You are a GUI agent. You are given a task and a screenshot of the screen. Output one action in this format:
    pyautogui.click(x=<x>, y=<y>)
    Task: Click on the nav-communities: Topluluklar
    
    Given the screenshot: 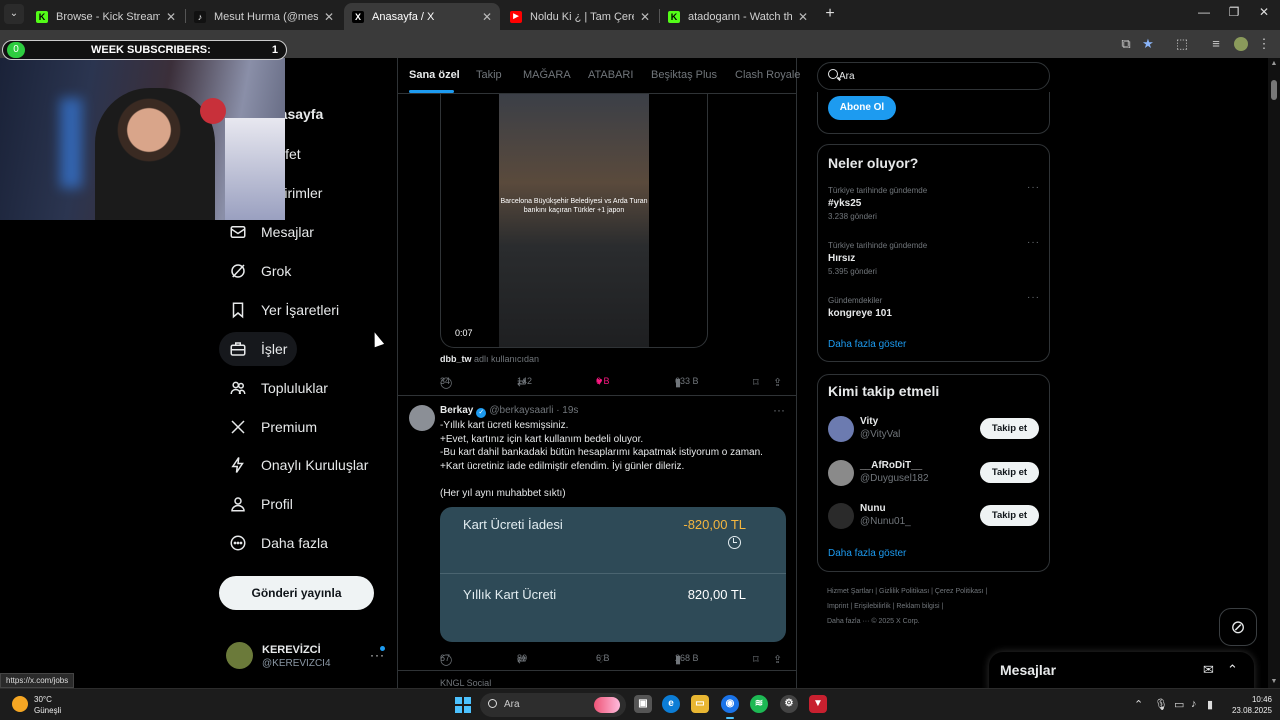 What is the action you would take?
    pyautogui.click(x=278, y=388)
    